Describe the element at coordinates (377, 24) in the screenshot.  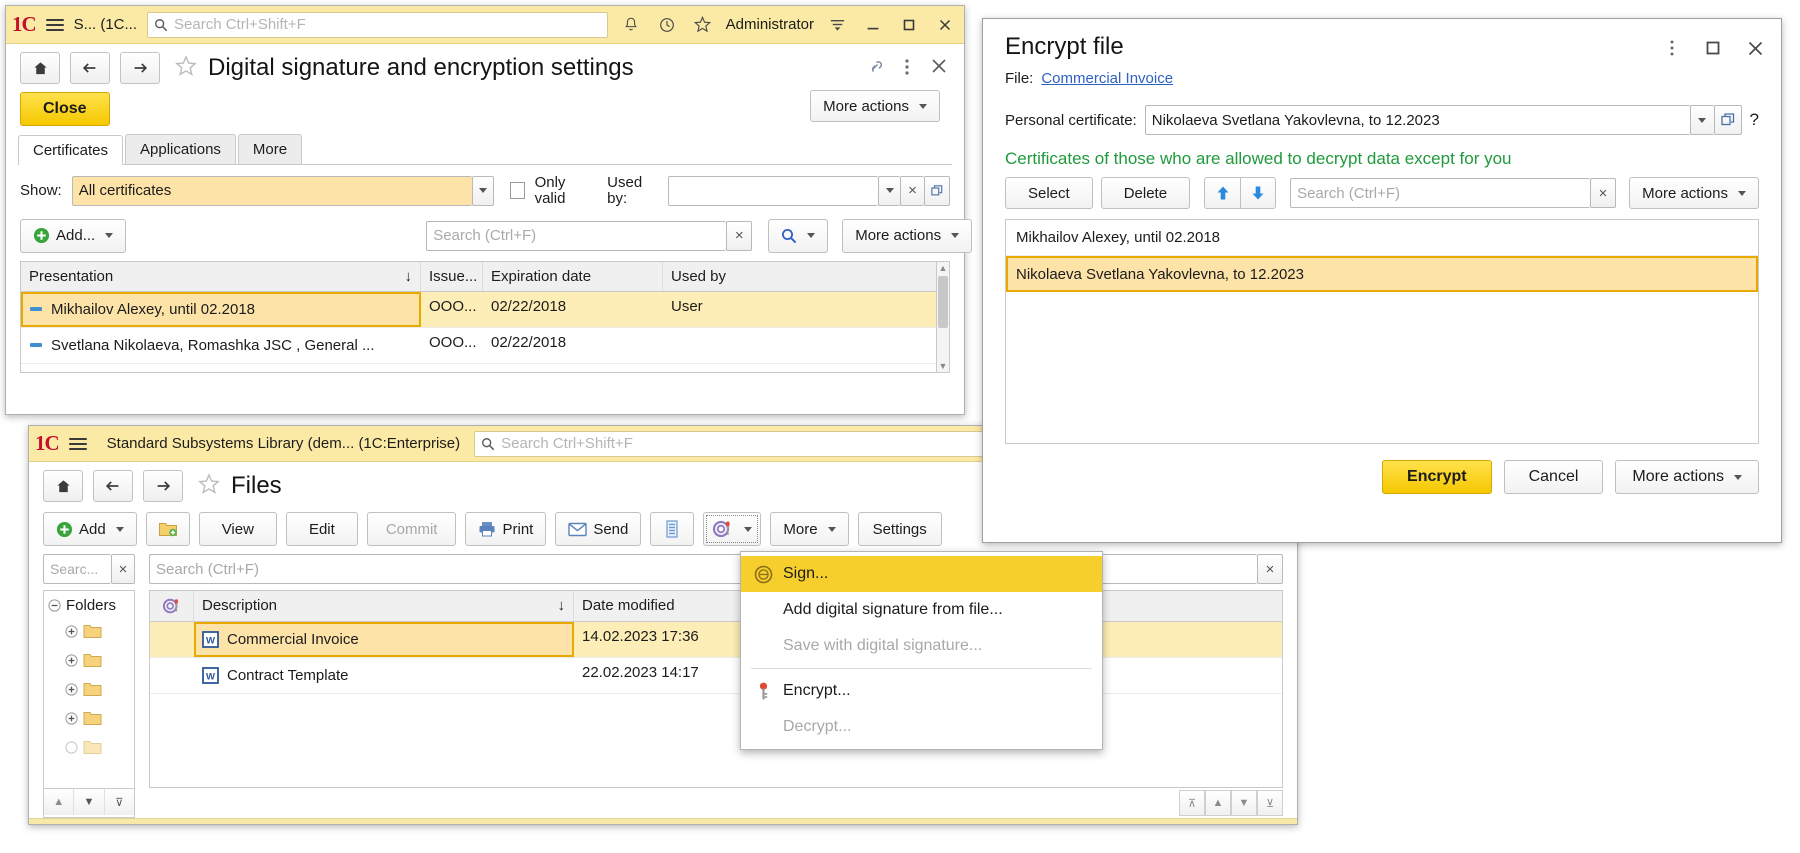
I see `global-search-input: Search Ctrl+Shift+F` at that location.